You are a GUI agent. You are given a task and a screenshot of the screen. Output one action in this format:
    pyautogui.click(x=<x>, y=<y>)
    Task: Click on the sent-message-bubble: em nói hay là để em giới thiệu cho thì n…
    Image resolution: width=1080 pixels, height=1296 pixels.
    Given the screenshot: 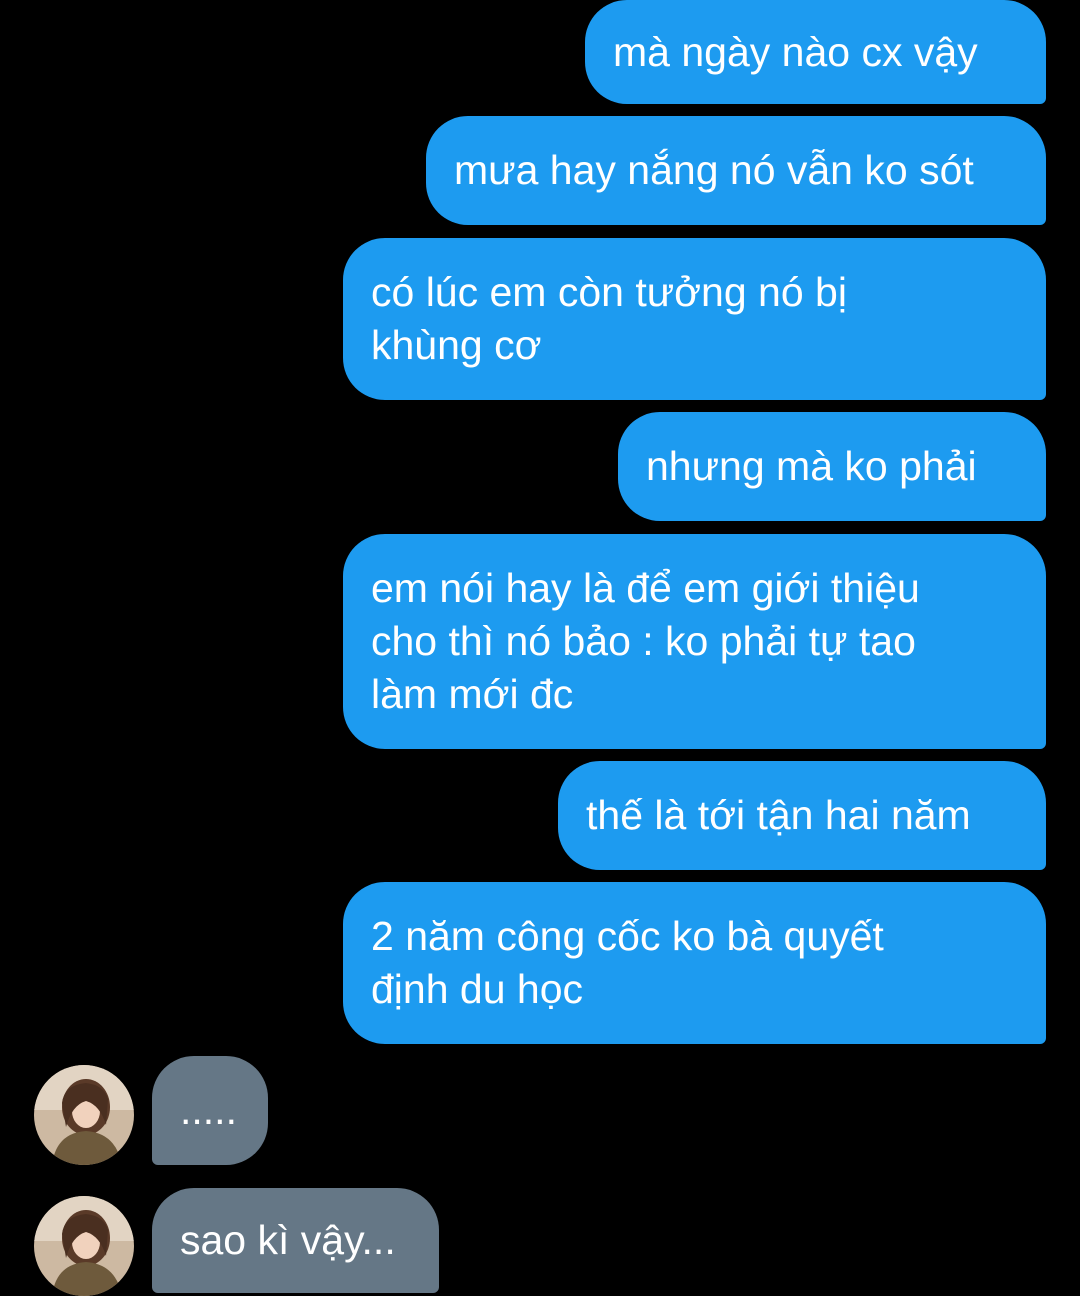 What is the action you would take?
    pyautogui.click(x=694, y=641)
    